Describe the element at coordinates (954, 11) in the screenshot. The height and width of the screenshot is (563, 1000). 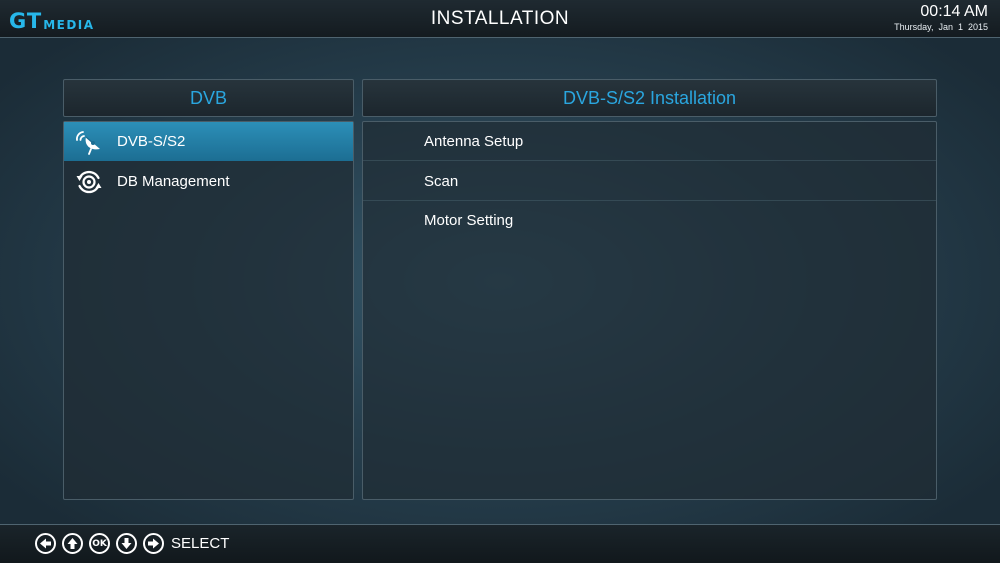
I see `clock-time: 00:14 AM` at that location.